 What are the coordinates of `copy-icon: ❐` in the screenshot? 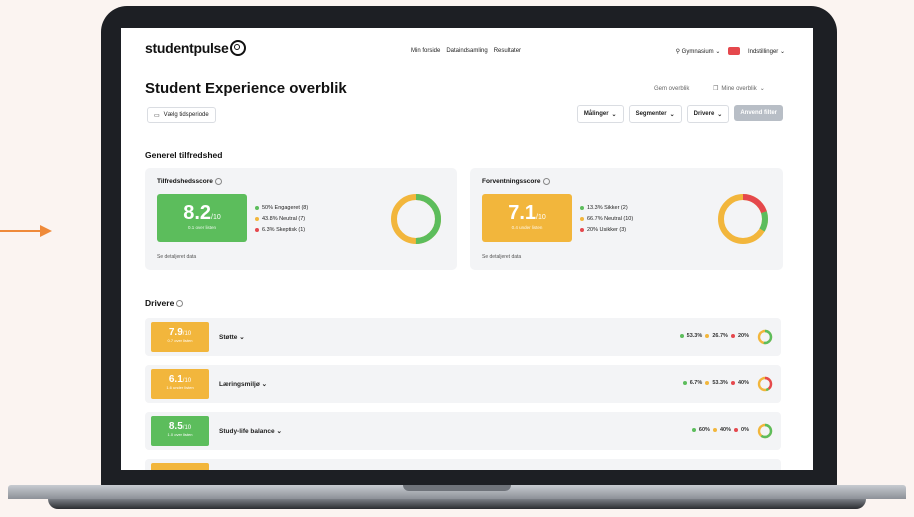 It's located at (716, 89).